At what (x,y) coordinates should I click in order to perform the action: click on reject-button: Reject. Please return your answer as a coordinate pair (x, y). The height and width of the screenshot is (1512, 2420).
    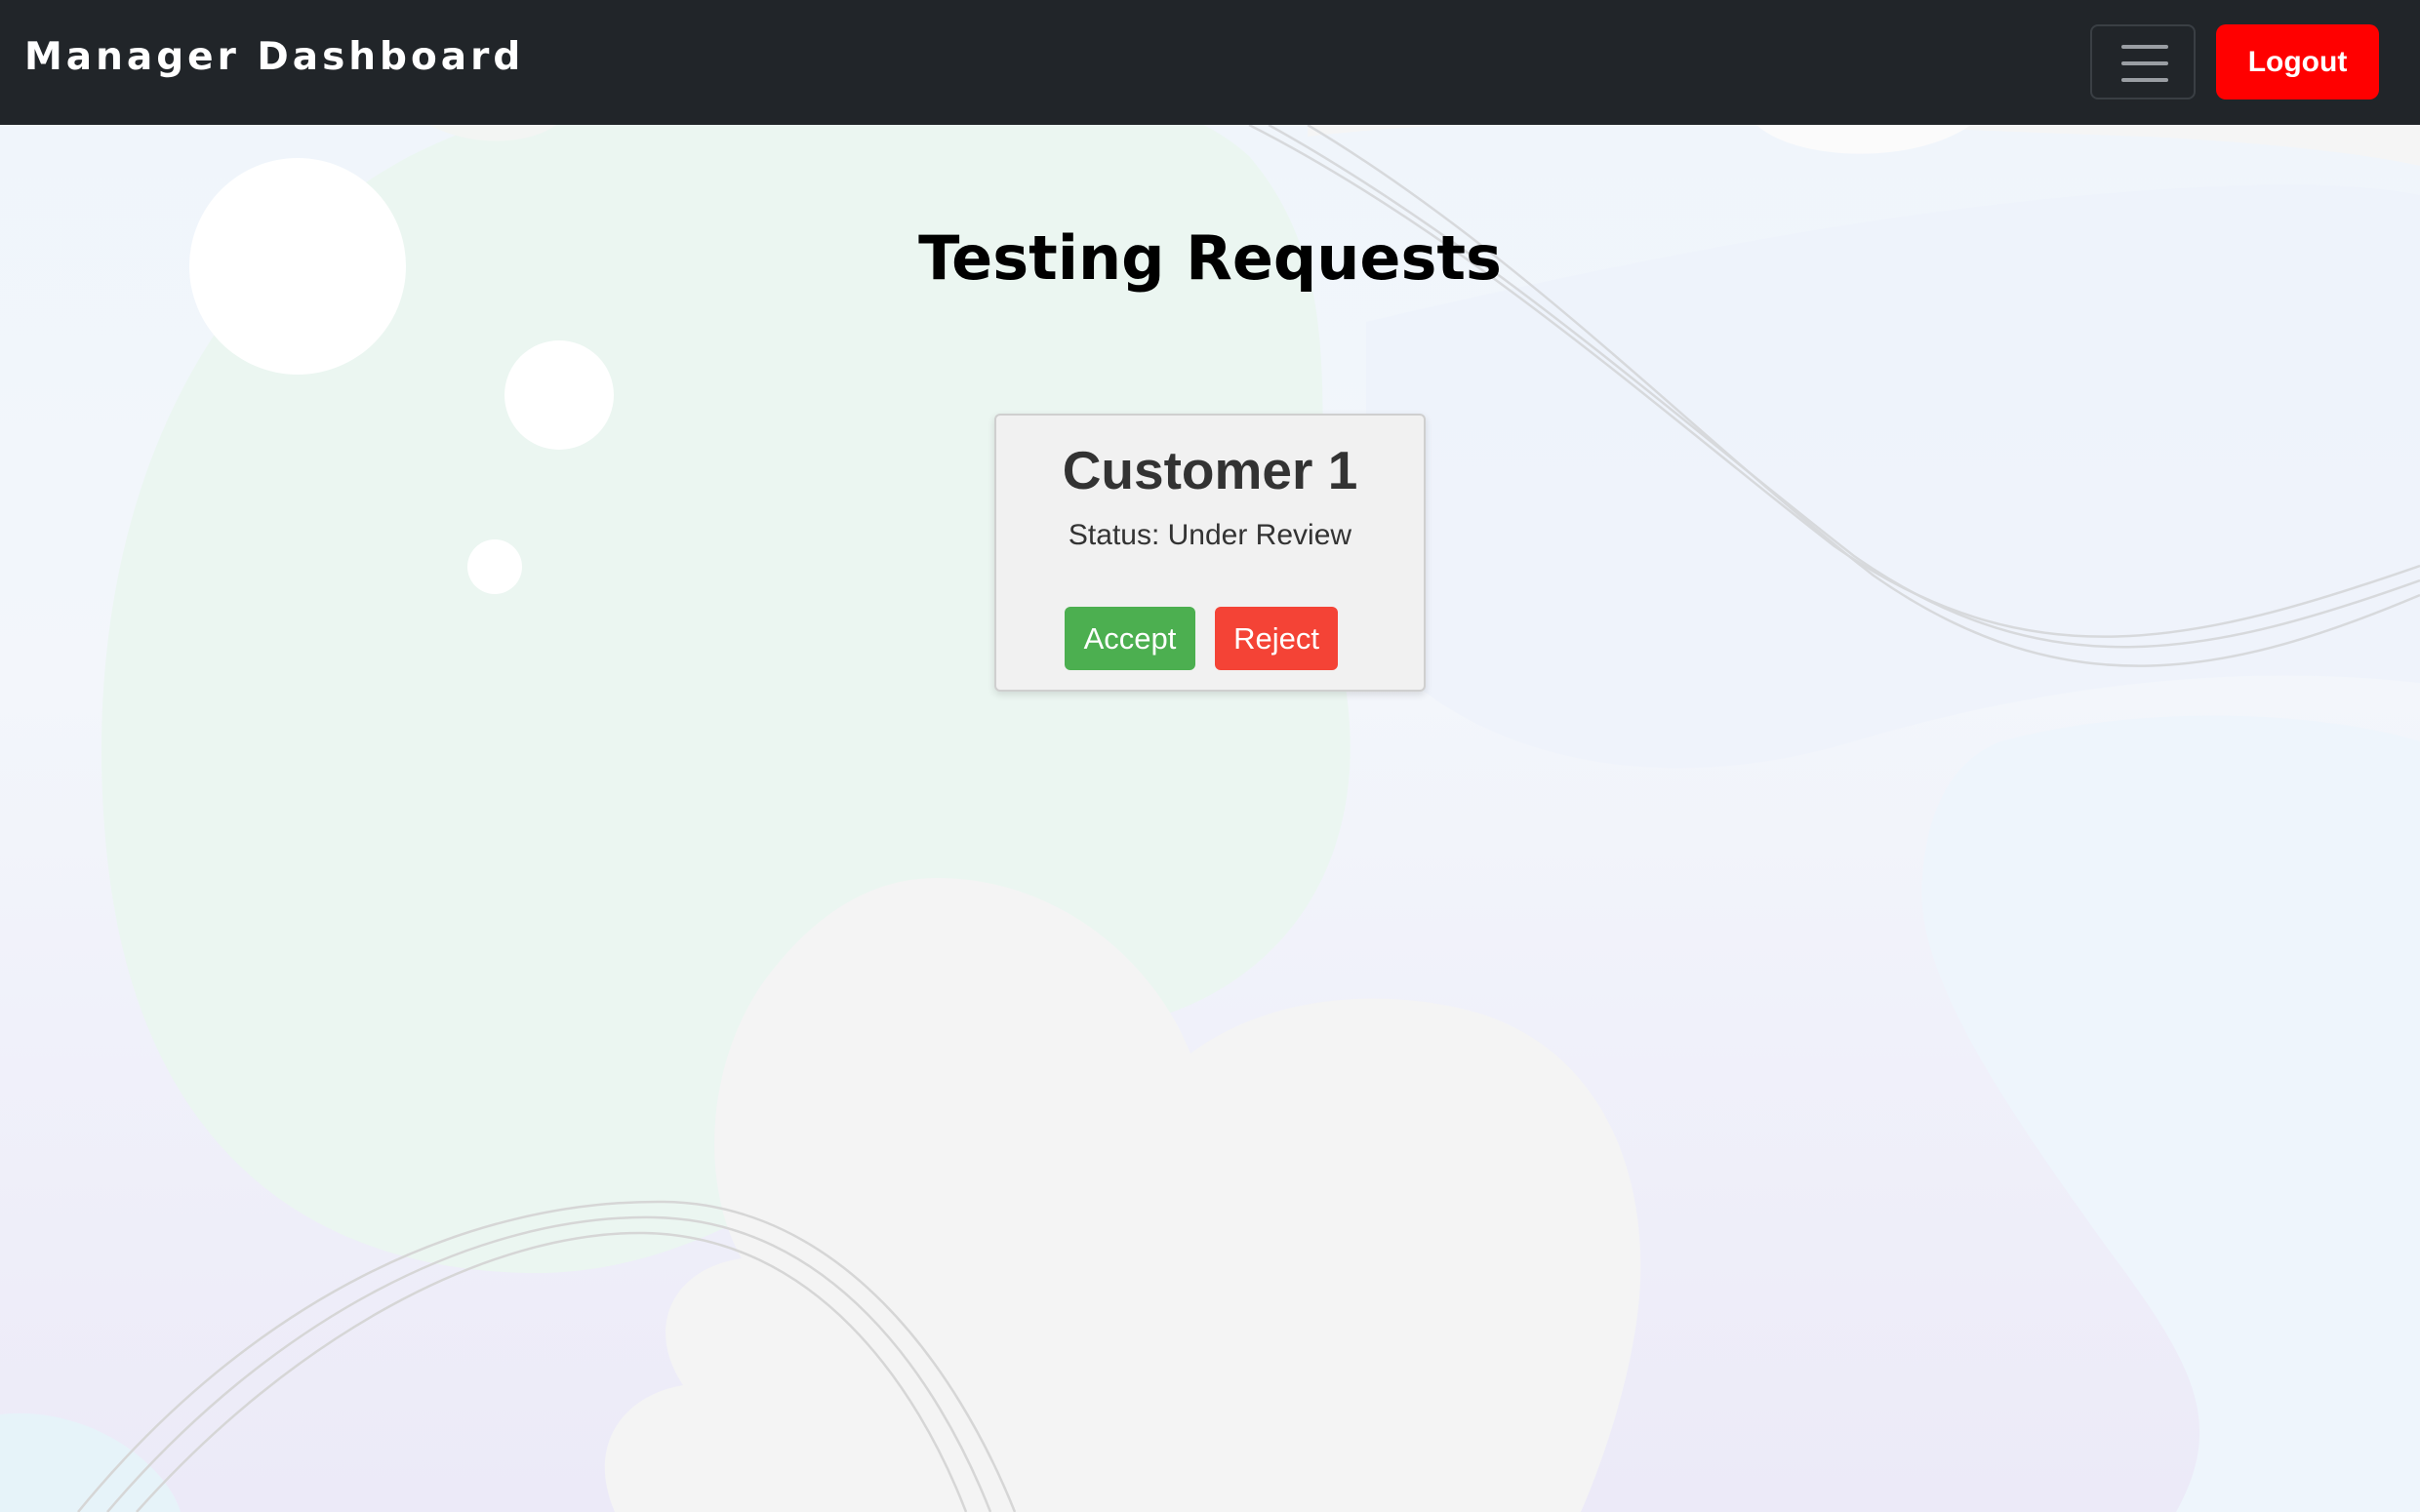
    Looking at the image, I should click on (1276, 638).